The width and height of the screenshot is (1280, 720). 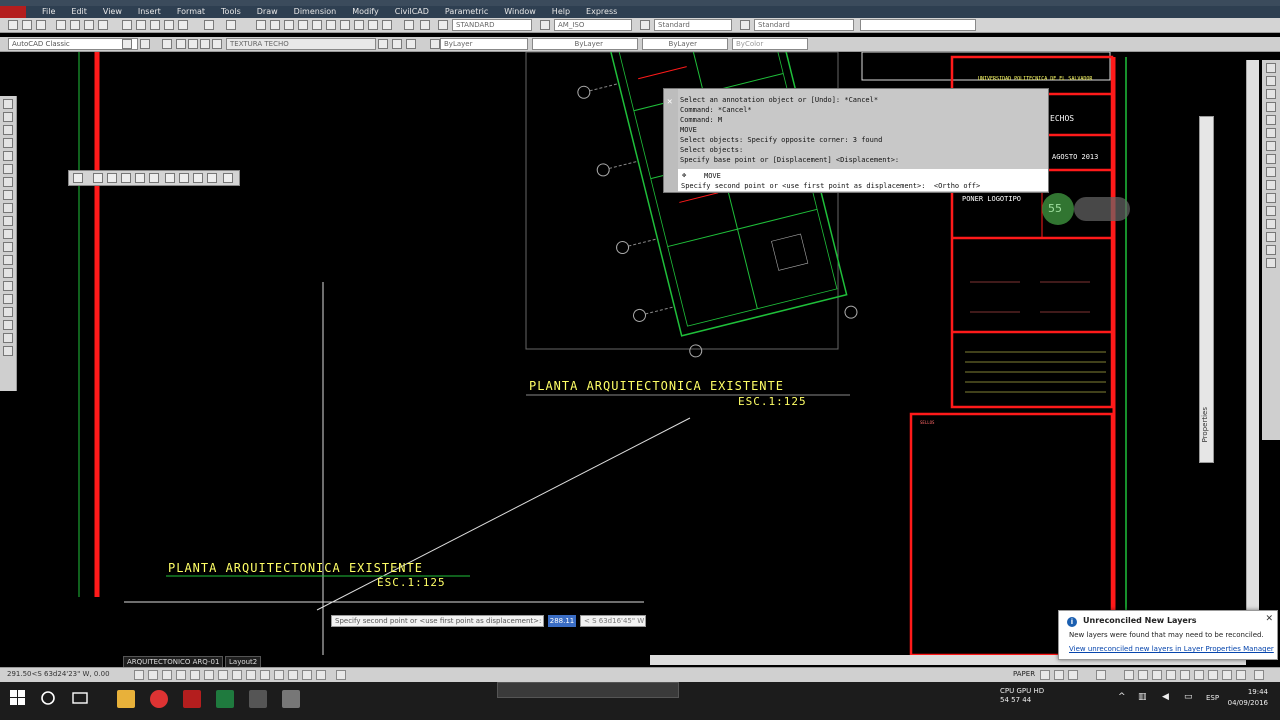 What do you see at coordinates (8, 169) in the screenshot?
I see `arc-icon` at bounding box center [8, 169].